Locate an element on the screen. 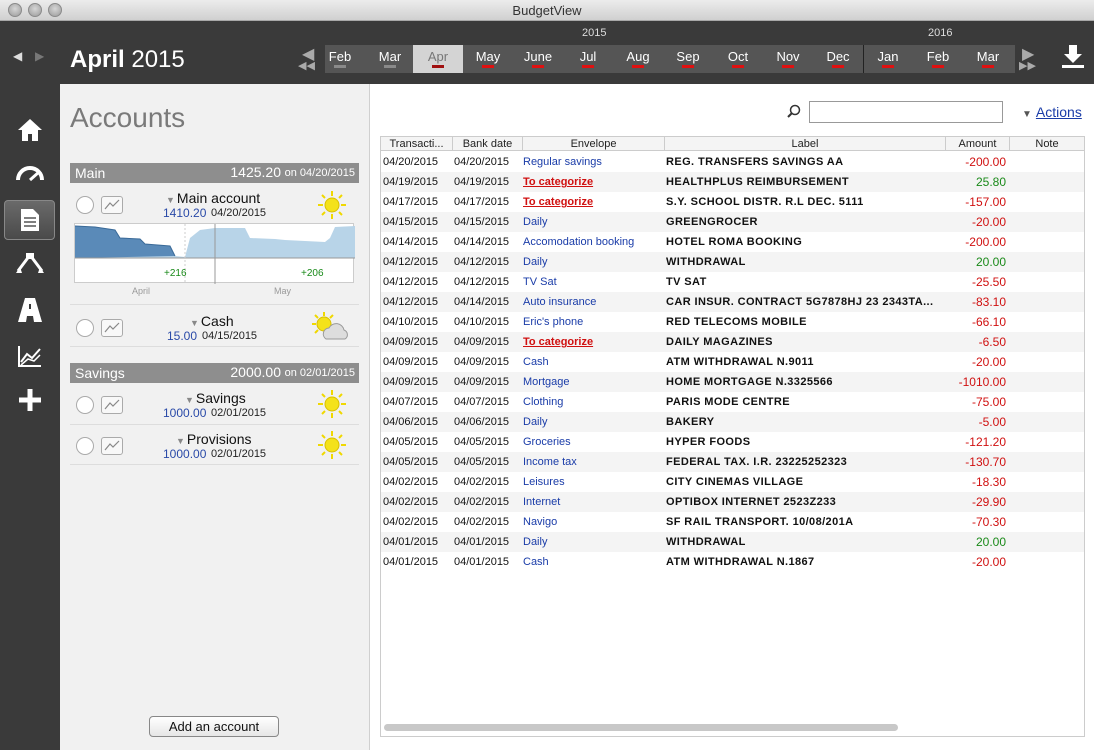 The width and height of the screenshot is (1094, 750). bank-date-cell: 04/01/2015 is located at coordinates (482, 542).